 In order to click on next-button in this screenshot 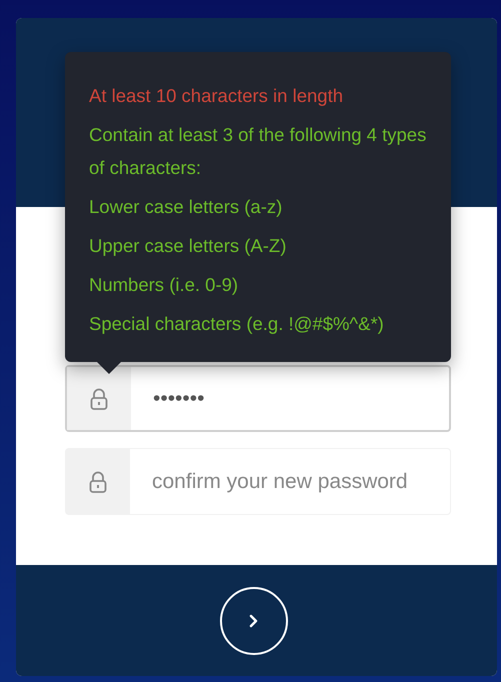, I will do `click(254, 620)`.